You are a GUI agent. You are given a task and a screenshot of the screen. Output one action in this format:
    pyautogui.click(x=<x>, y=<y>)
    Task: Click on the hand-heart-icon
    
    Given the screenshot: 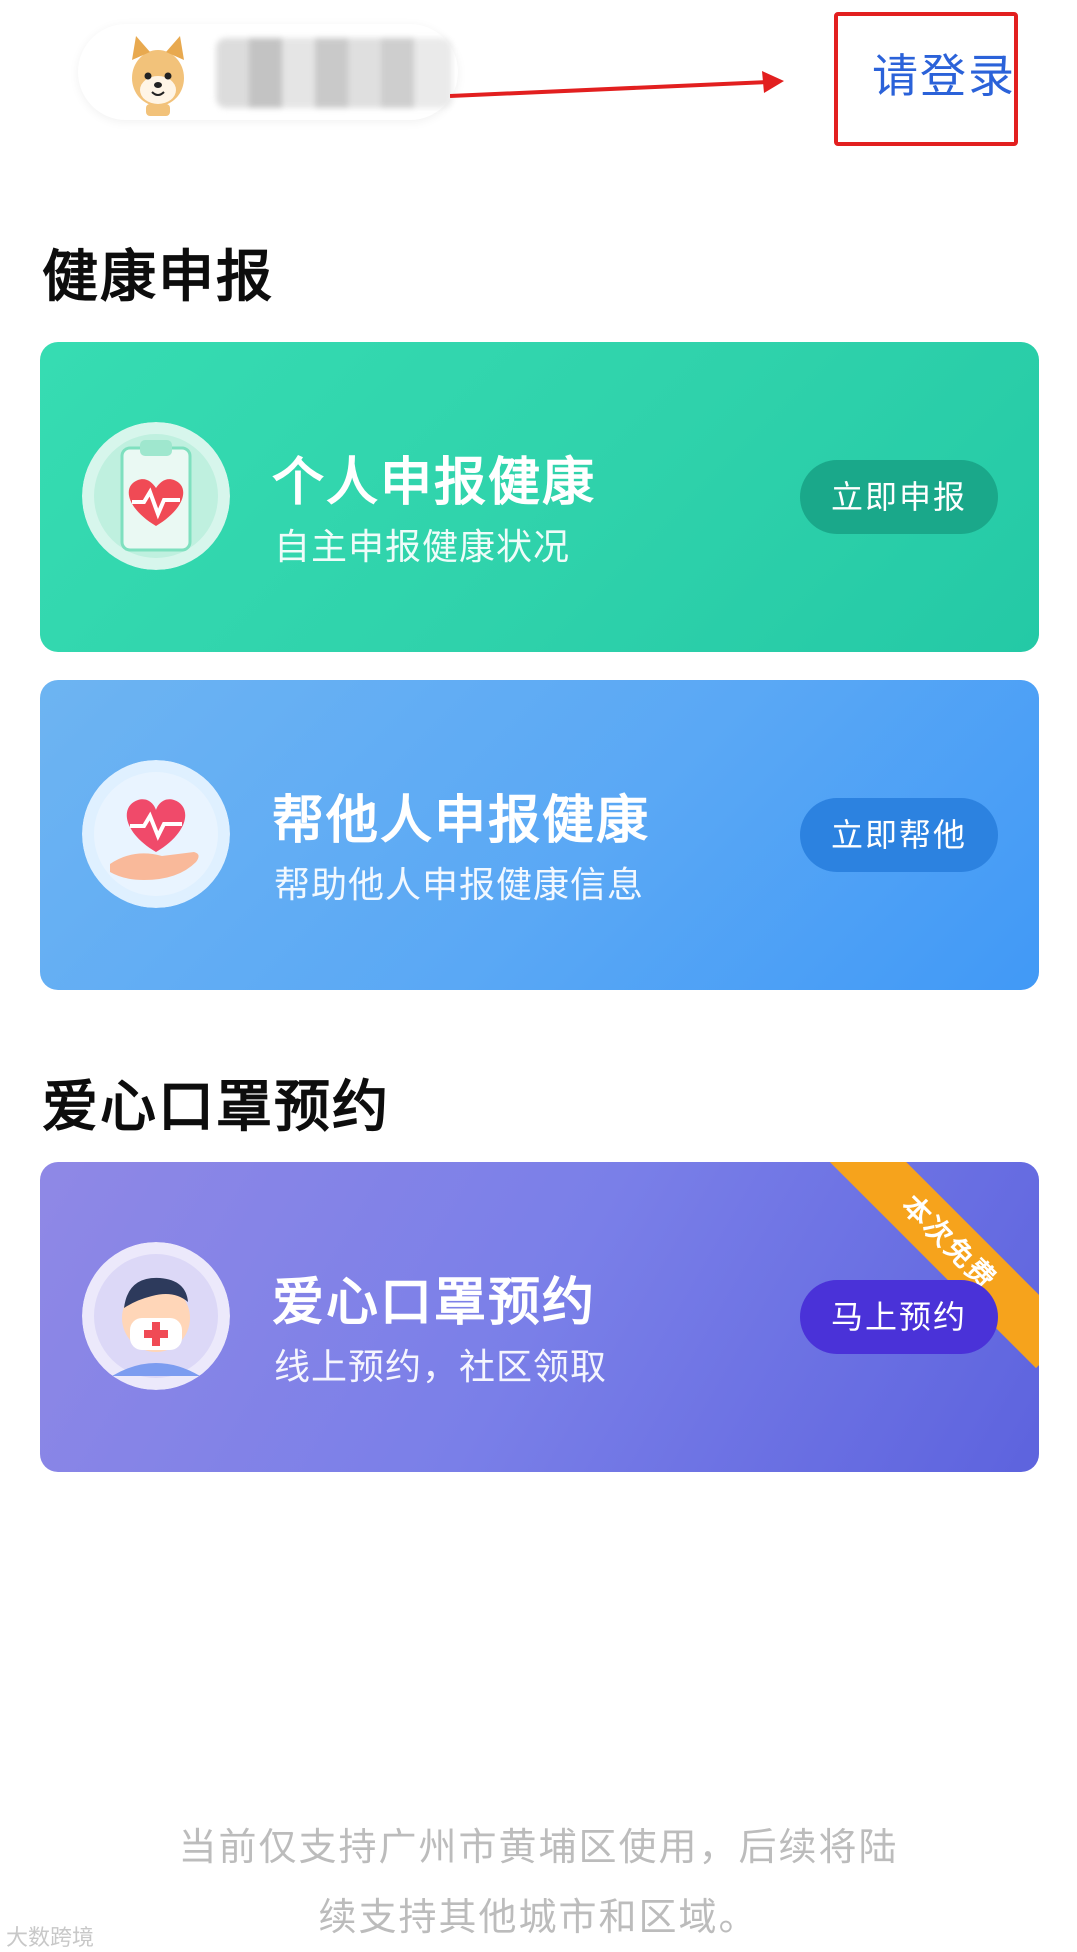 What is the action you would take?
    pyautogui.click(x=156, y=834)
    